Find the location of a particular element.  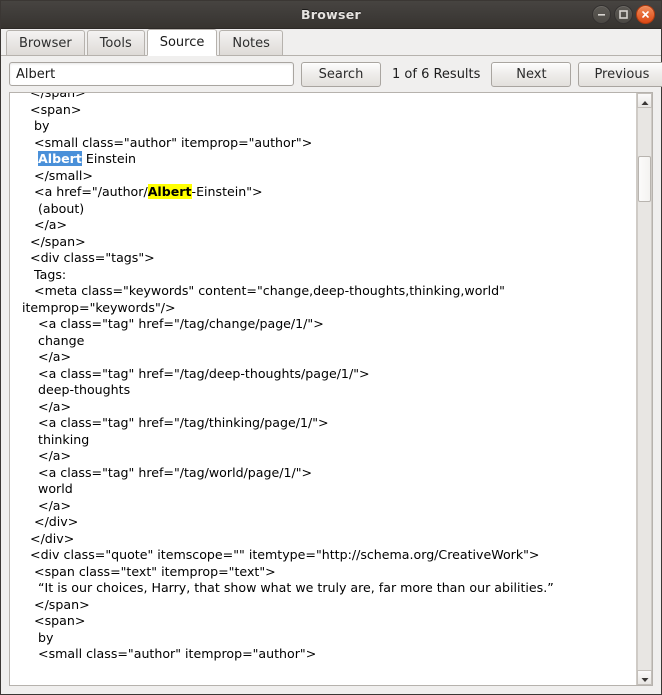

search-toolbar: Search 1 of 6 Results Next Previous is located at coordinates (331, 74).